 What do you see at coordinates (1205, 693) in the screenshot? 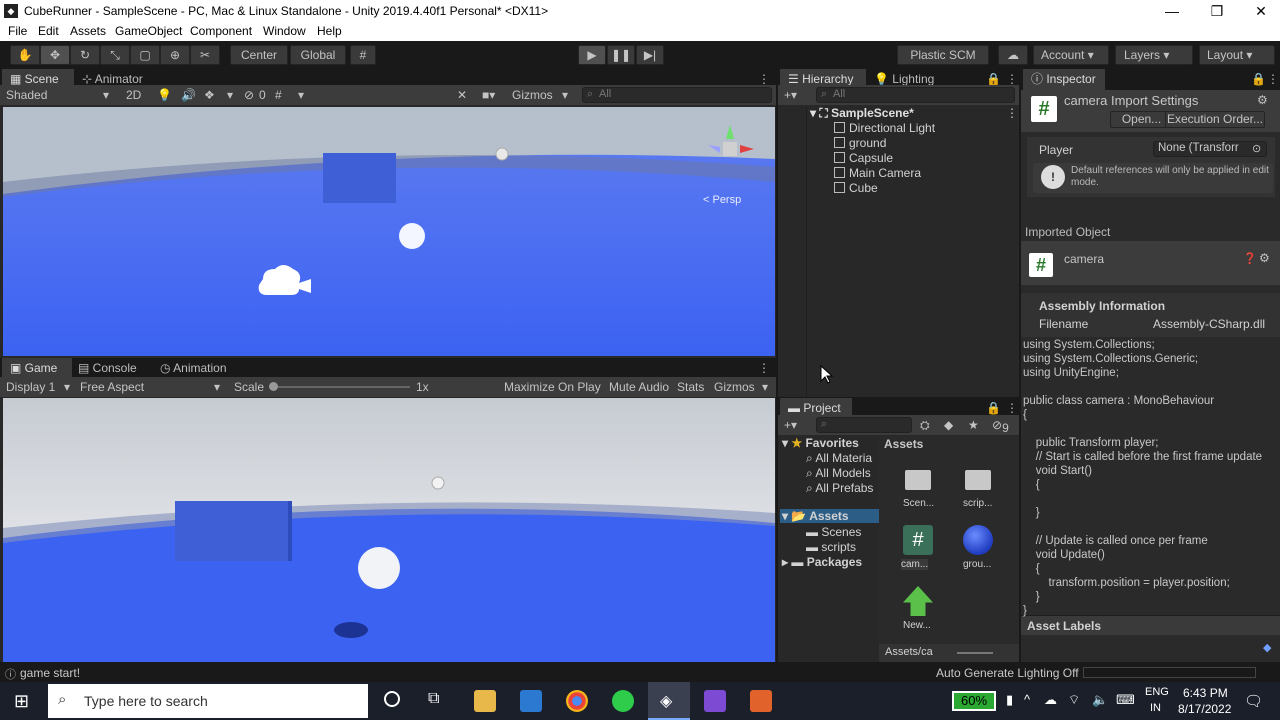
I see `clock-time: 6:43 PM` at bounding box center [1205, 693].